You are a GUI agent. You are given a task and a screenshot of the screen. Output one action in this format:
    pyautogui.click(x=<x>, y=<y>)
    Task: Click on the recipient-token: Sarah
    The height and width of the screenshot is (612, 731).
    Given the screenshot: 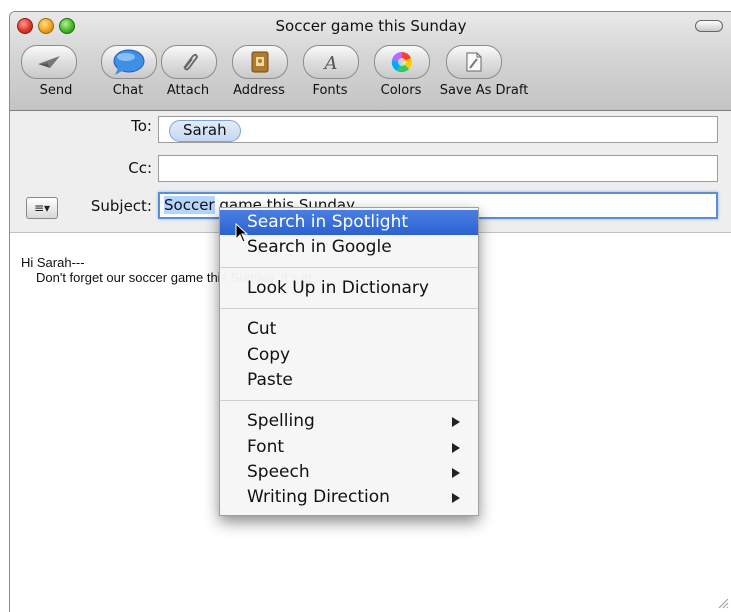 What is the action you would take?
    pyautogui.click(x=205, y=131)
    